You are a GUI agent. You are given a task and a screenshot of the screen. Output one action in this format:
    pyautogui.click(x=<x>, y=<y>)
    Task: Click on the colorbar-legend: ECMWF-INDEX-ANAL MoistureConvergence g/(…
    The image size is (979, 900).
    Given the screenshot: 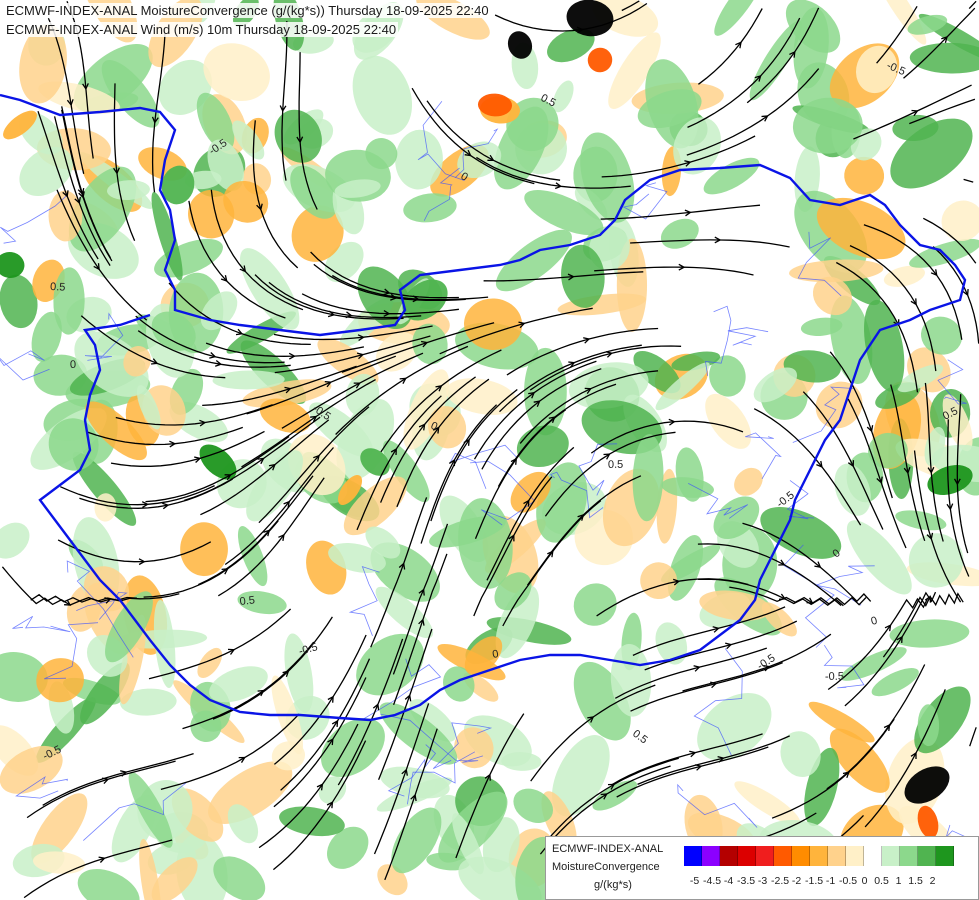 What is the action you would take?
    pyautogui.click(x=762, y=868)
    